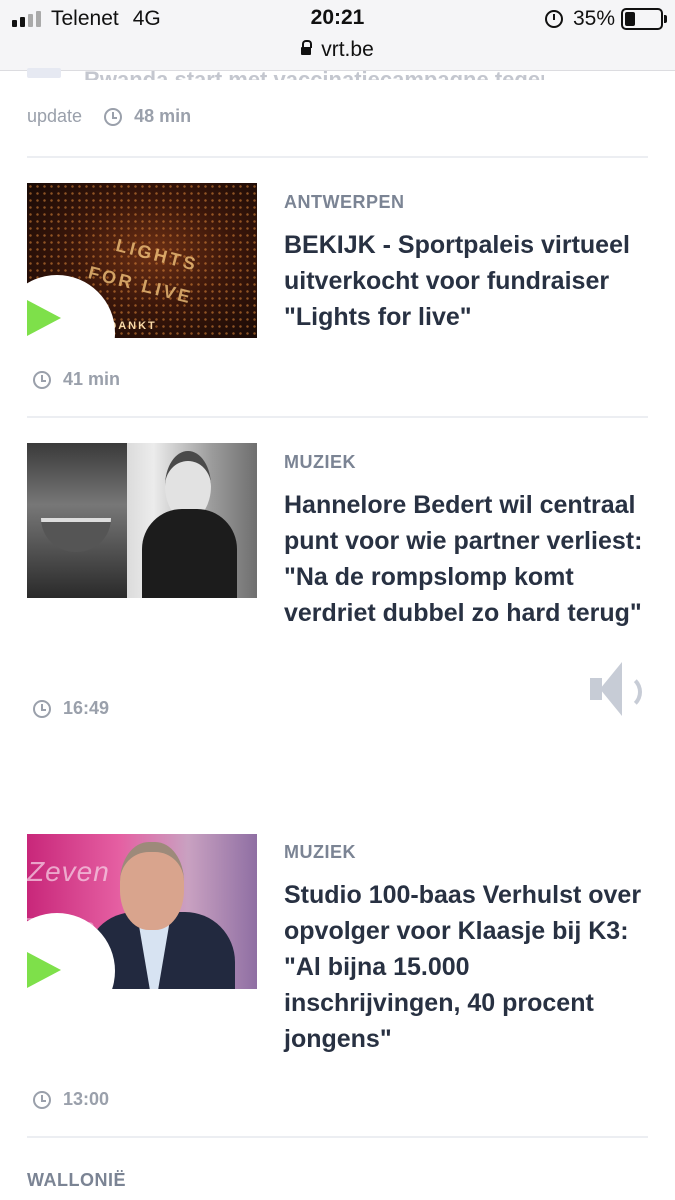 Image resolution: width=675 pixels, height=1200 pixels. I want to click on article-time: 41 min, so click(92, 379).